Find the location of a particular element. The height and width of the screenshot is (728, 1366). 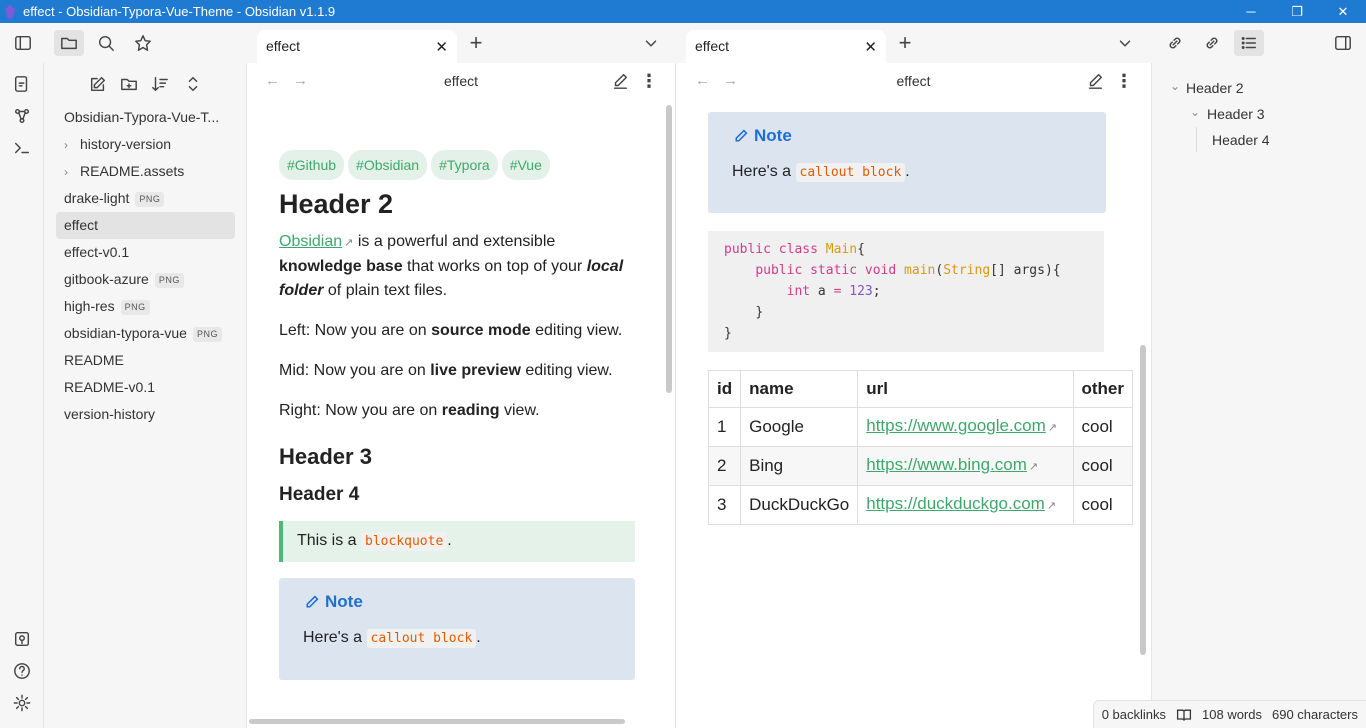

outline-list-icon is located at coordinates (1249, 43).